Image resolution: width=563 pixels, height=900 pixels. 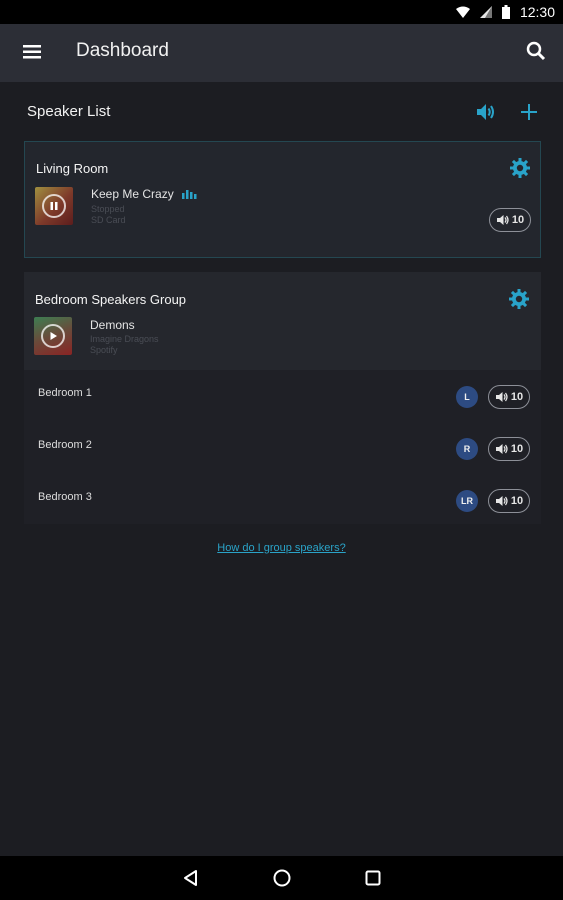 What do you see at coordinates (462, 12) in the screenshot?
I see `wifi-icon` at bounding box center [462, 12].